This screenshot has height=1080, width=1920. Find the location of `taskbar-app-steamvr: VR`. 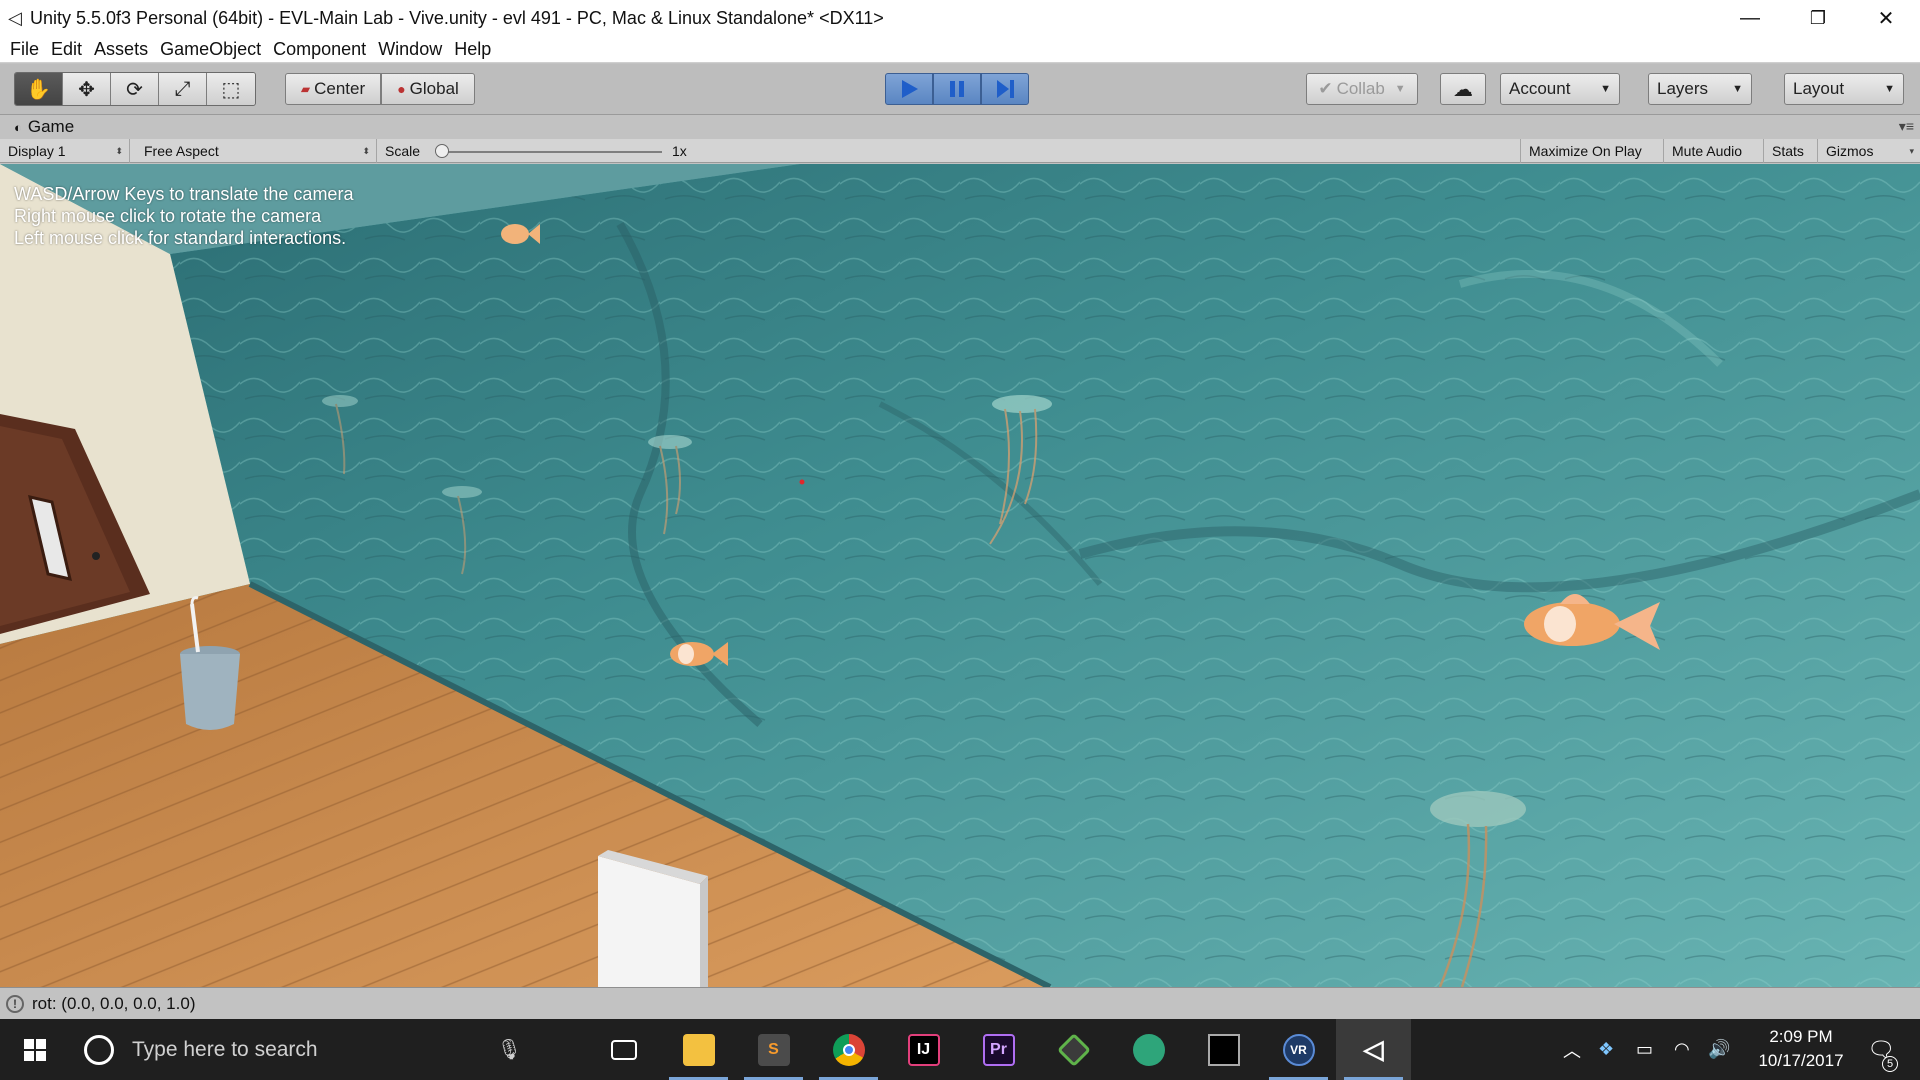

taskbar-app-steamvr: VR is located at coordinates (1298, 1049).